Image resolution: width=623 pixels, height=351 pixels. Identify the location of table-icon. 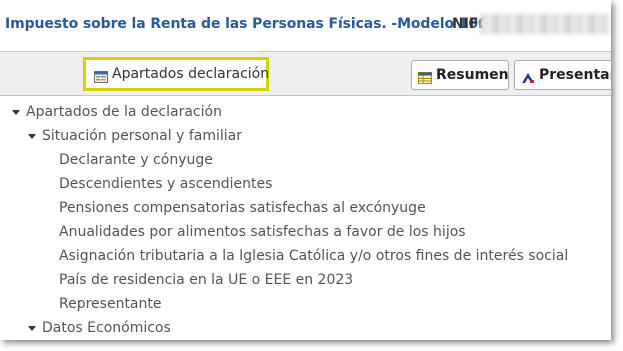
(425, 76).